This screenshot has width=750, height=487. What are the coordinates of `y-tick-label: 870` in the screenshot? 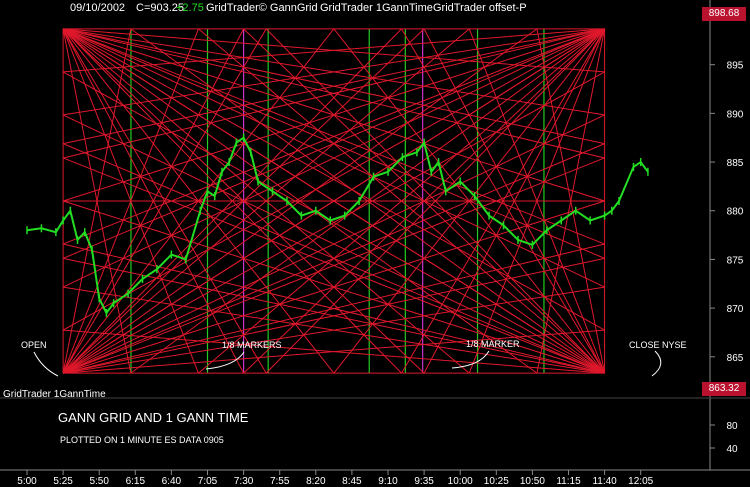 It's located at (735, 309).